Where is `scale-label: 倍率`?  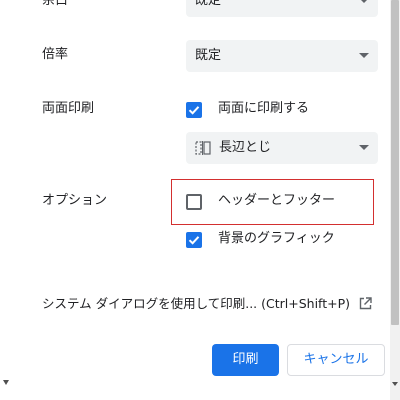
scale-label: 倍率 is located at coordinates (55, 54).